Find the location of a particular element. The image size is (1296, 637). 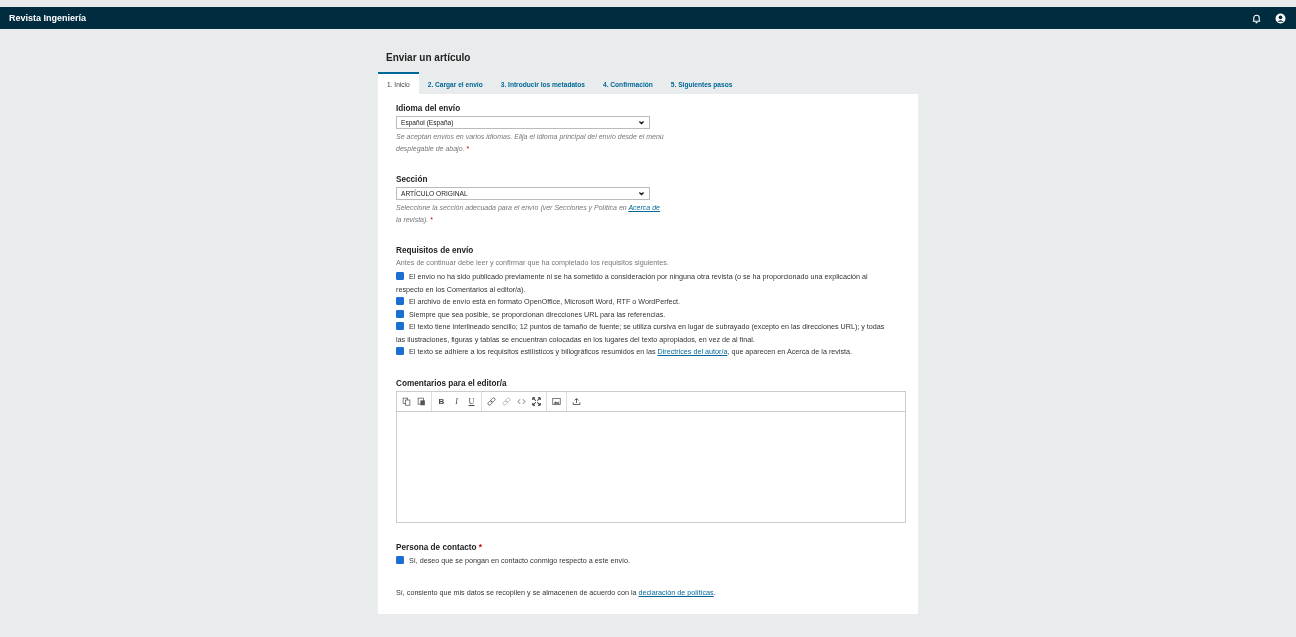

bell-icon is located at coordinates (1256, 18).